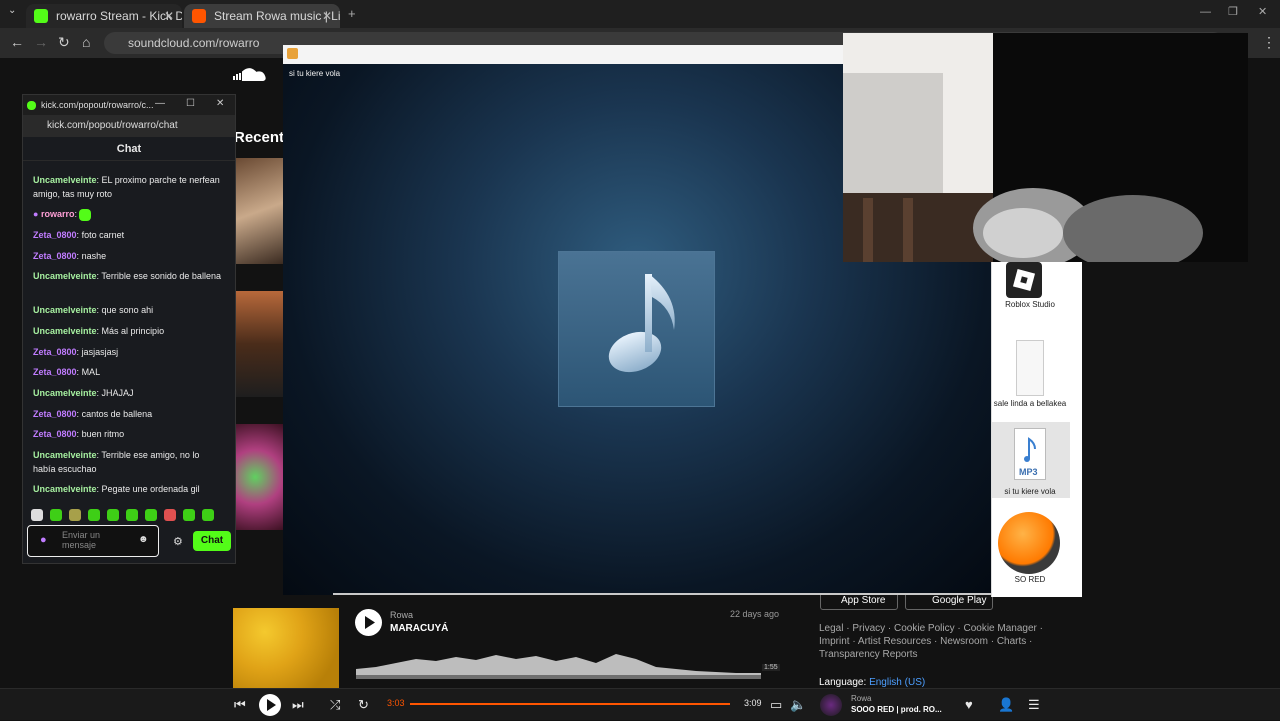 Image resolution: width=1280 pixels, height=721 pixels. Describe the element at coordinates (570, 704) in the screenshot. I see `progress-bar` at that location.